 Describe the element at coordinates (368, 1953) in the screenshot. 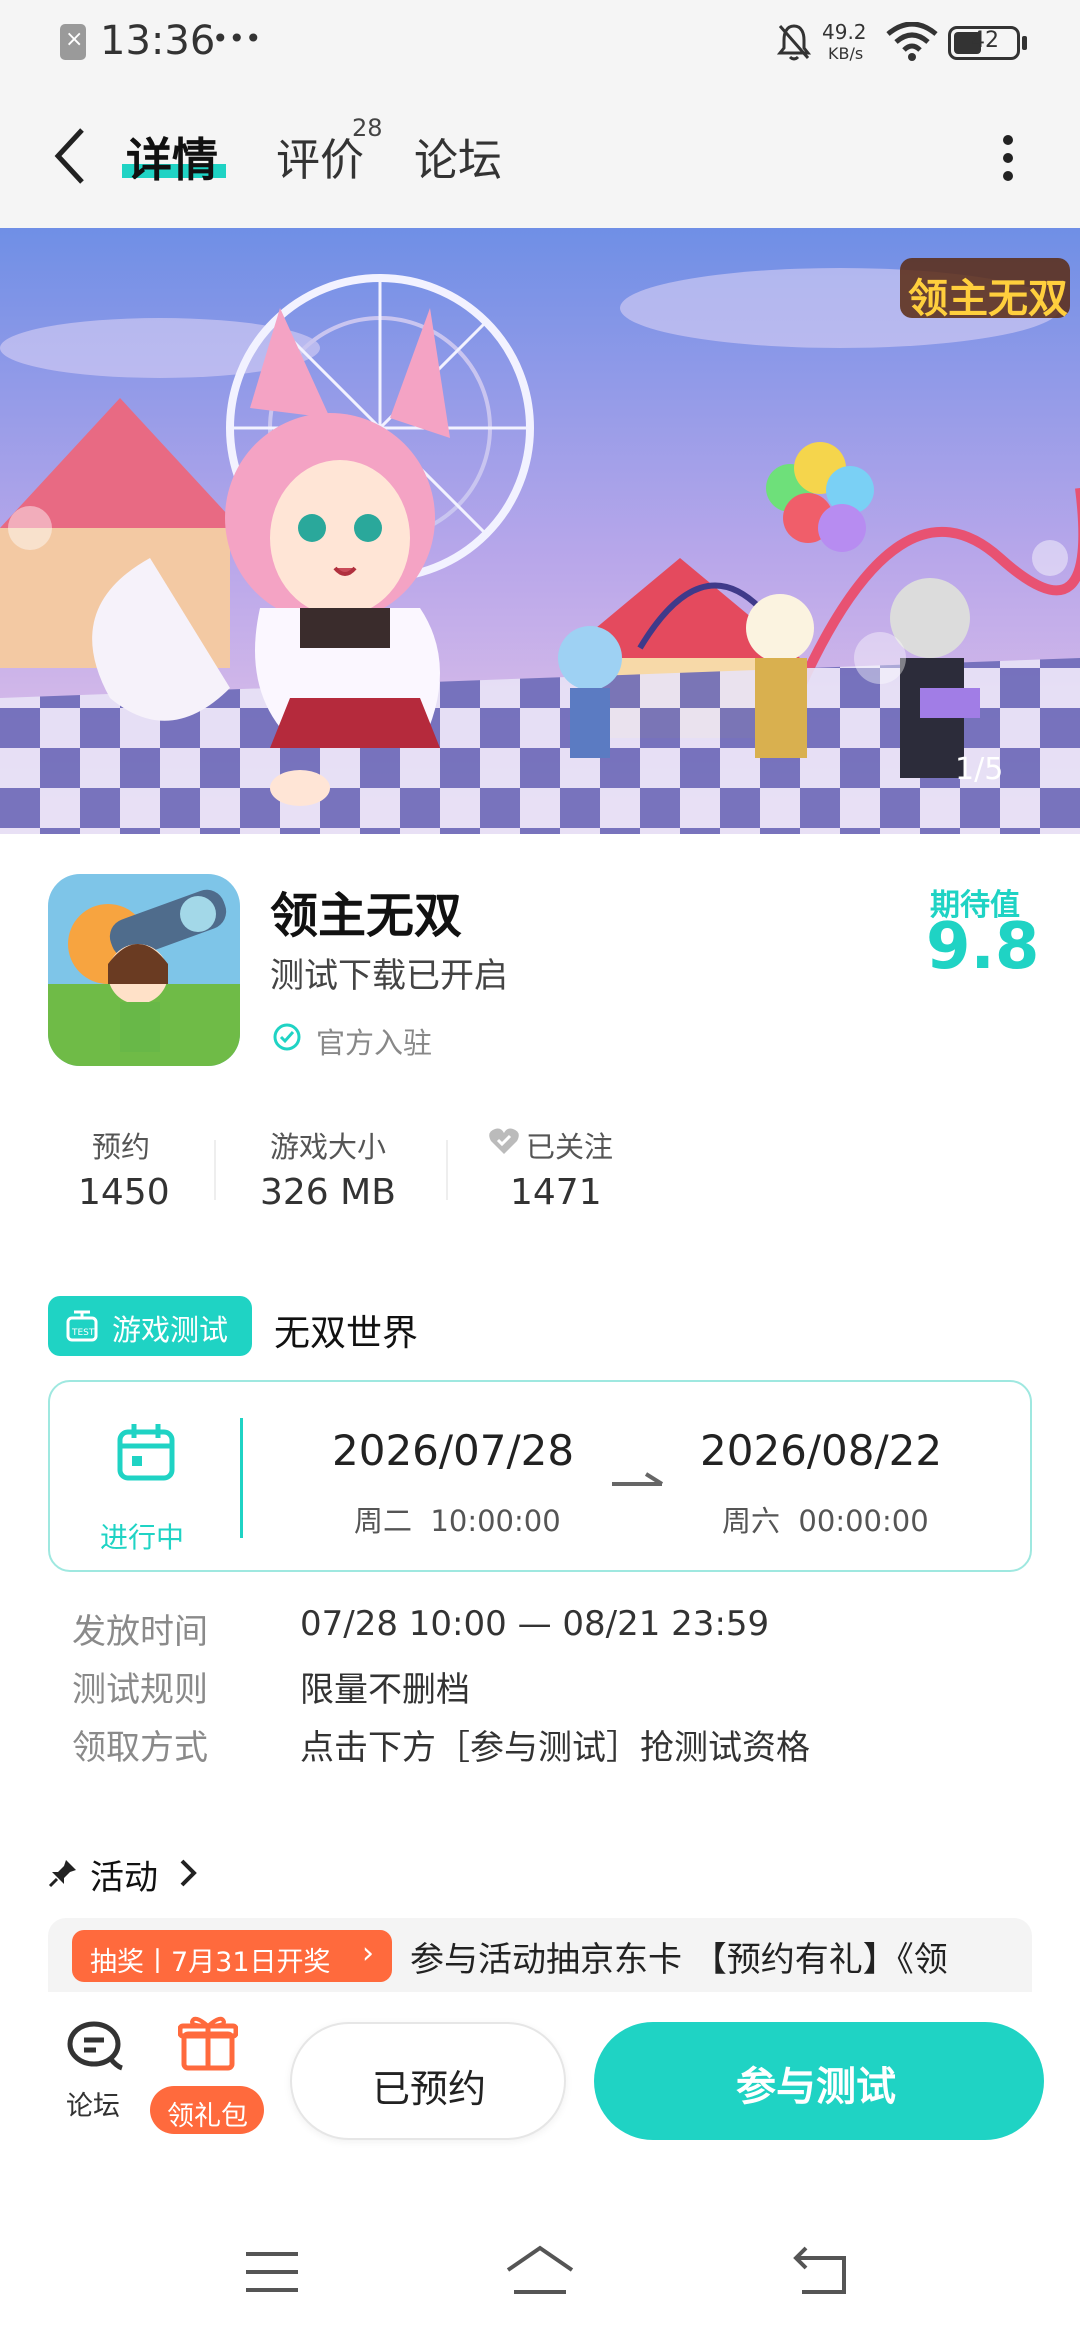

I see `tag-chevron-icon: ›` at that location.